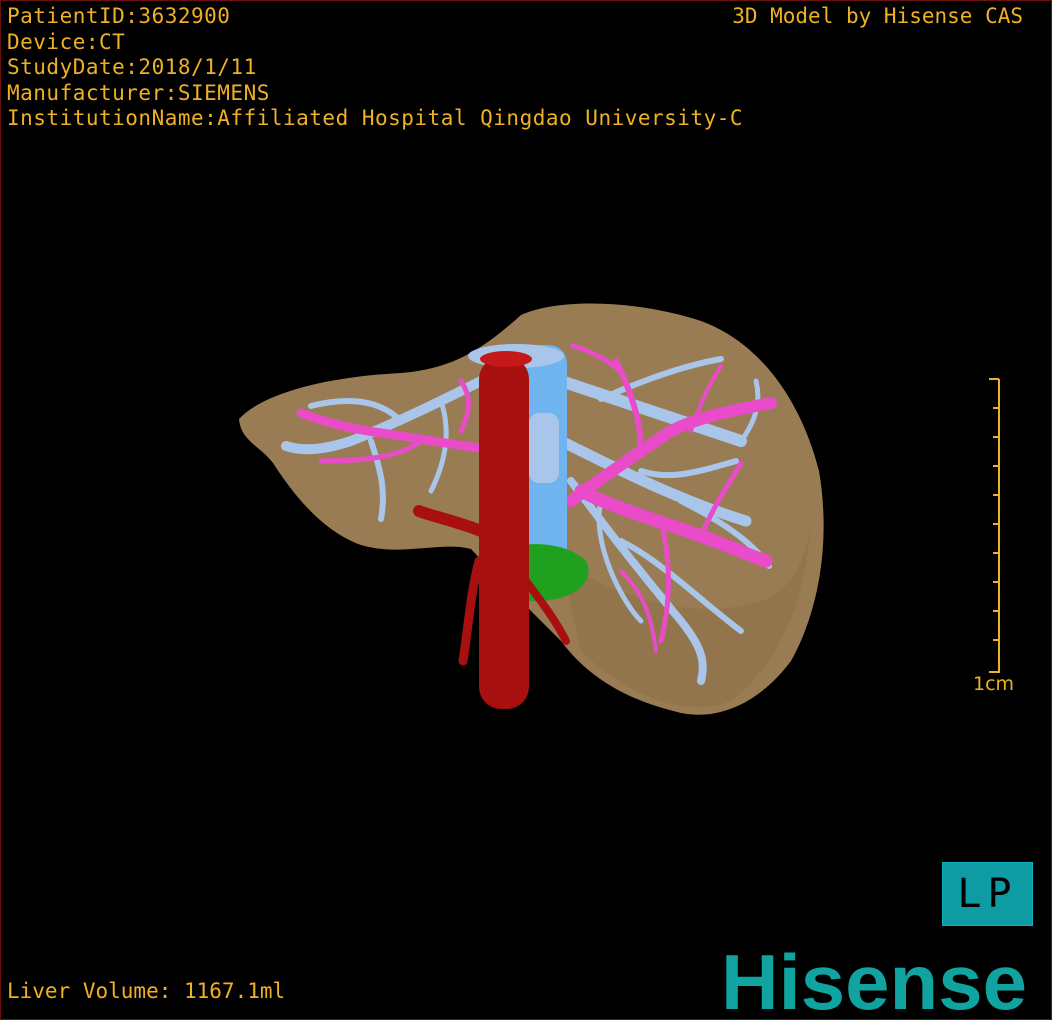  I want to click on device-label: Device:CT, so click(66, 41).